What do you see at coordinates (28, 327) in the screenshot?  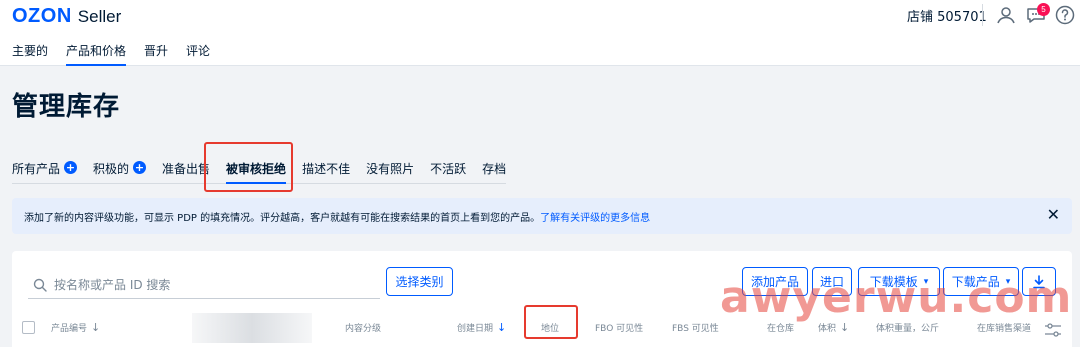 I see `select-all-checkbox` at bounding box center [28, 327].